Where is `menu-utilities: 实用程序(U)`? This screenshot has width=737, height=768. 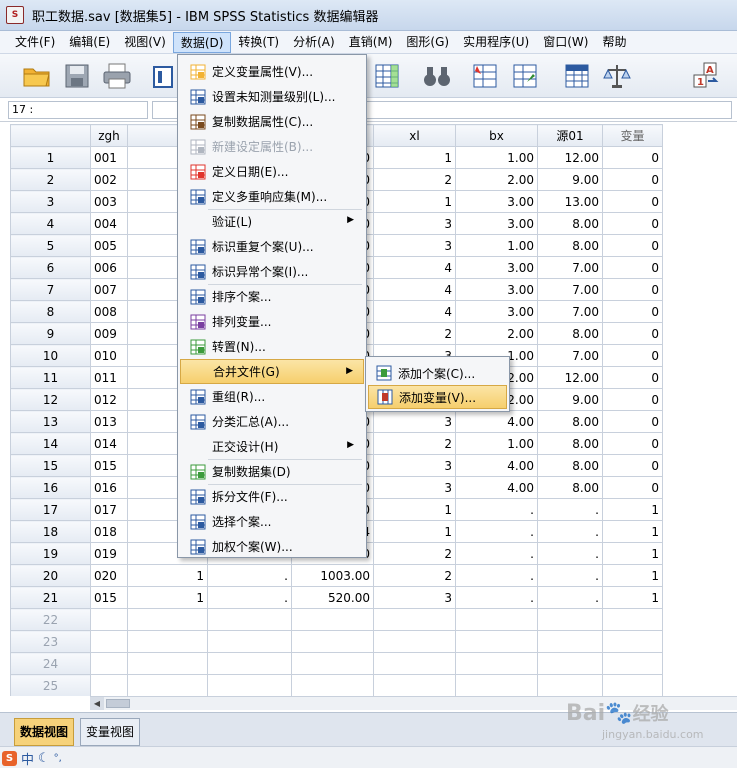
menu-utilities: 实用程序(U) is located at coordinates (496, 42).